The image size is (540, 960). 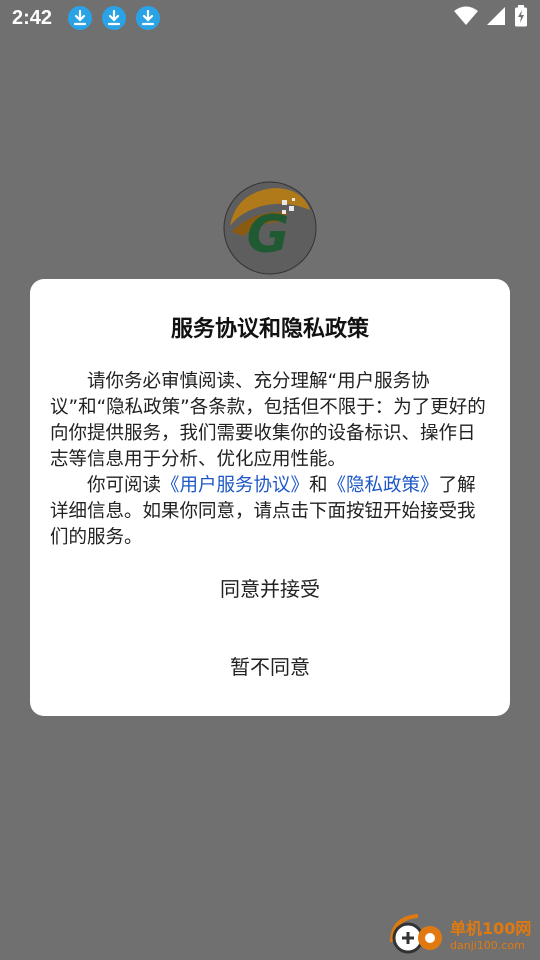 I want to click on signal-icon, so click(x=496, y=18).